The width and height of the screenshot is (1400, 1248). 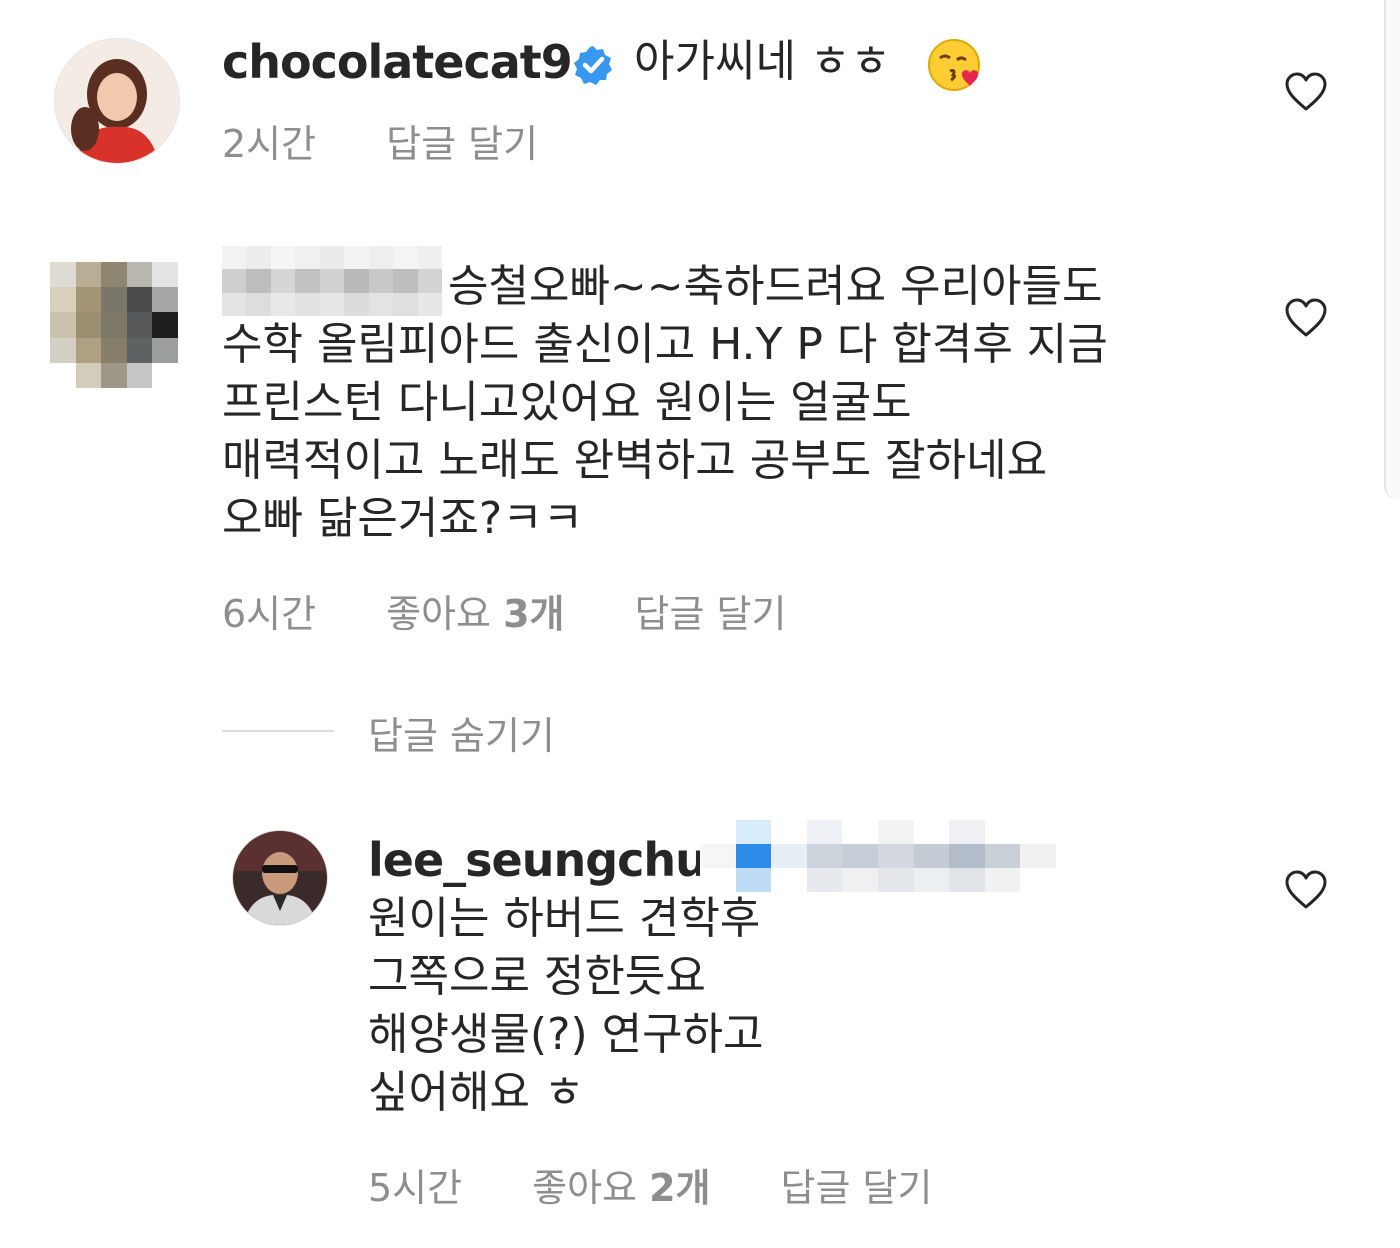 I want to click on avatar-chocolatecat9, so click(x=117, y=101).